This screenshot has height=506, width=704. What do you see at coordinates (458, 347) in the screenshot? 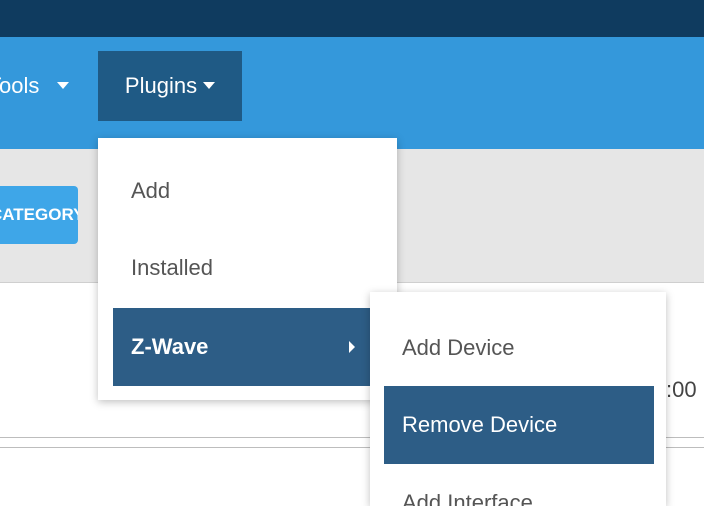
I see `submenu-item-label: Add Device` at bounding box center [458, 347].